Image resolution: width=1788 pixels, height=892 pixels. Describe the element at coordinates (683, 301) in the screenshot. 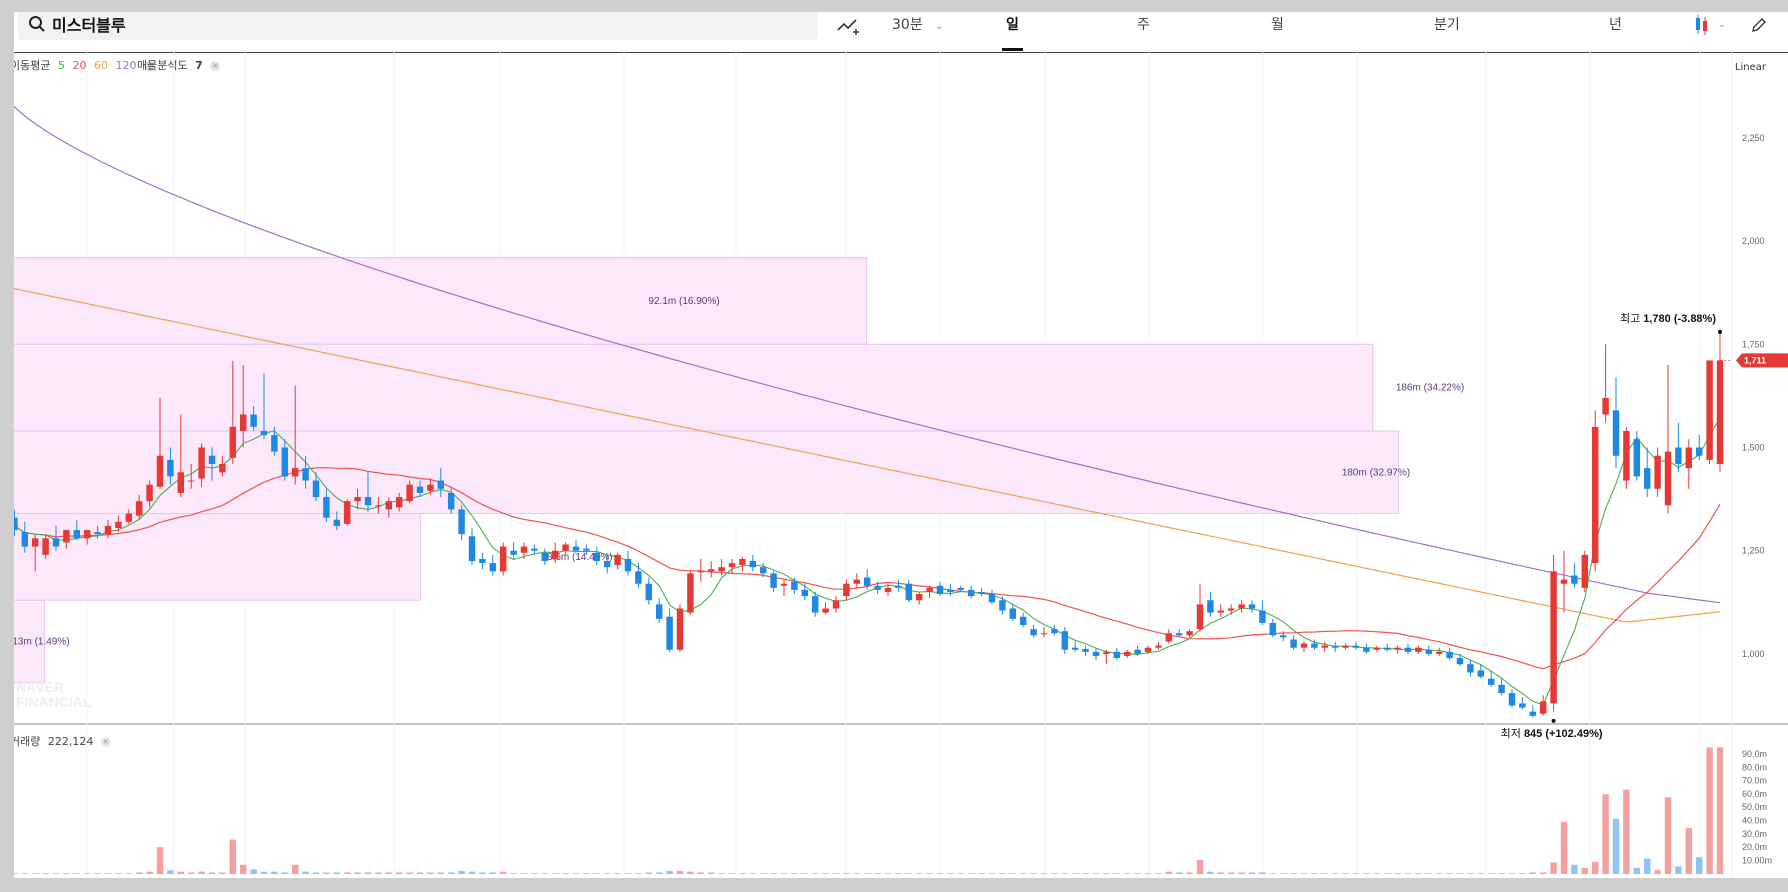

I see `volume-profile-label: 92.1m (16.90%)` at that location.